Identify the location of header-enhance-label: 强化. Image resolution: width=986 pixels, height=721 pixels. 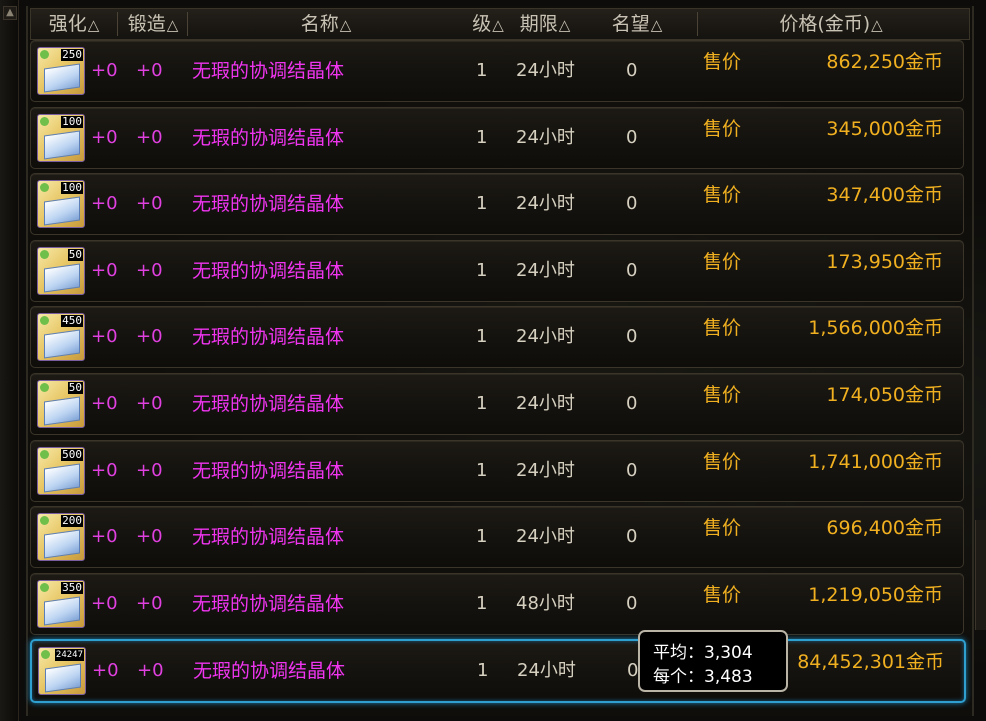
(67, 24).